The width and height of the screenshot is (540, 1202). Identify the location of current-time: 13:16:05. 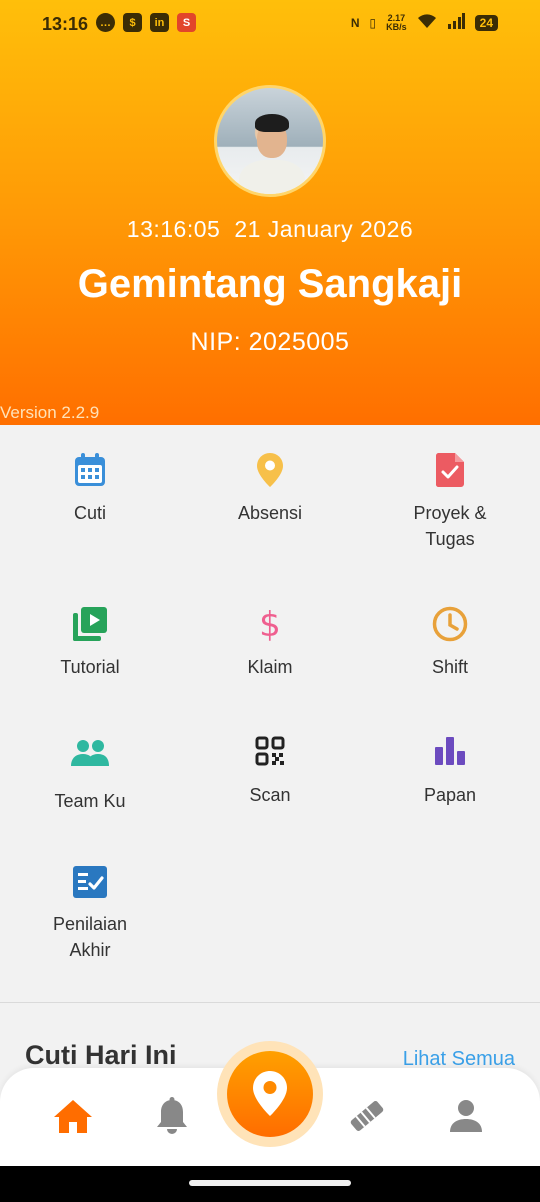
(173, 229).